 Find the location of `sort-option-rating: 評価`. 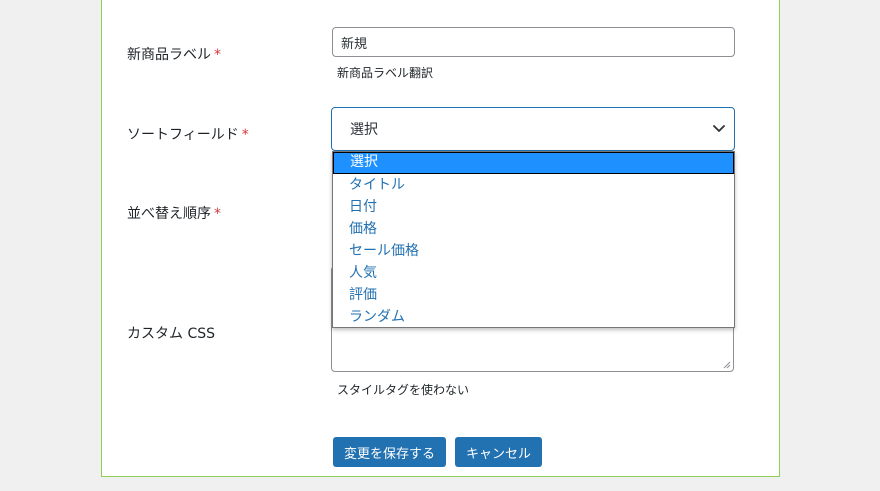

sort-option-rating: 評価 is located at coordinates (533, 295).